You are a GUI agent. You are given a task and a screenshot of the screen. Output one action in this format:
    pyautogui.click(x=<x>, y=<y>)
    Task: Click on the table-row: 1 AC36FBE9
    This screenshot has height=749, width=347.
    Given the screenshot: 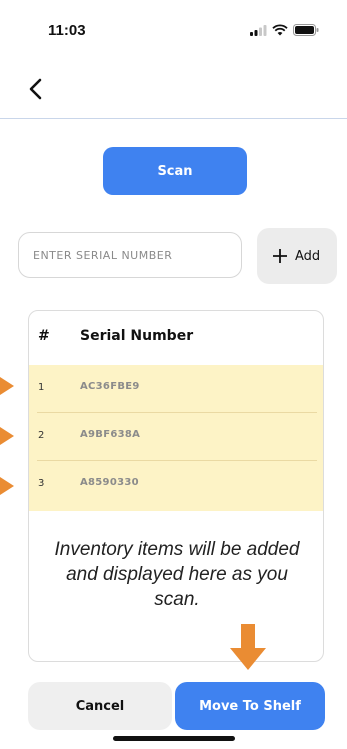 What is the action you would take?
    pyautogui.click(x=176, y=389)
    